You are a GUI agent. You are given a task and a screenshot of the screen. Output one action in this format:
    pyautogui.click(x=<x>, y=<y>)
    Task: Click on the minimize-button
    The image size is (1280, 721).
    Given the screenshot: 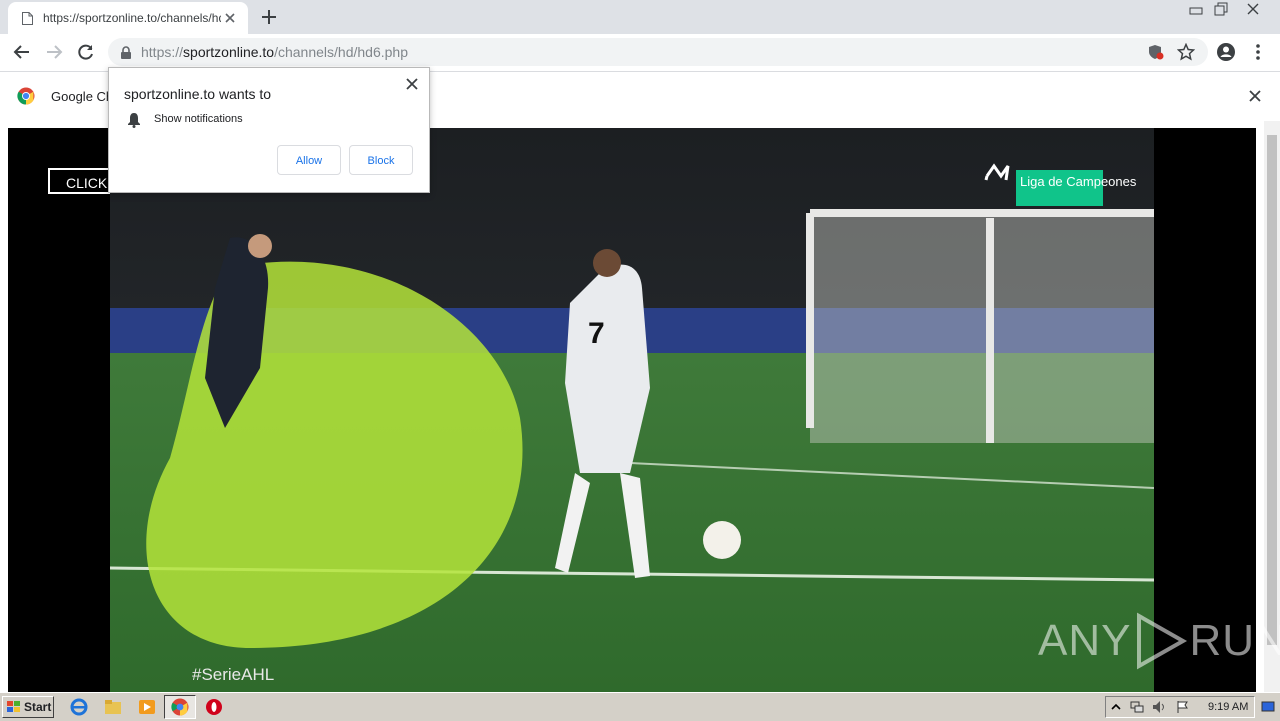 What is the action you would take?
    pyautogui.click(x=1196, y=9)
    